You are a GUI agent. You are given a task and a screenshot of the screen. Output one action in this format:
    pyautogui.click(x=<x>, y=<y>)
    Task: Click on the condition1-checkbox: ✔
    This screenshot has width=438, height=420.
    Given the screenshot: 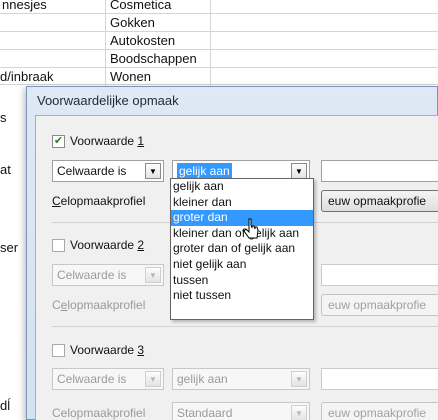 What is the action you would take?
    pyautogui.click(x=58, y=141)
    